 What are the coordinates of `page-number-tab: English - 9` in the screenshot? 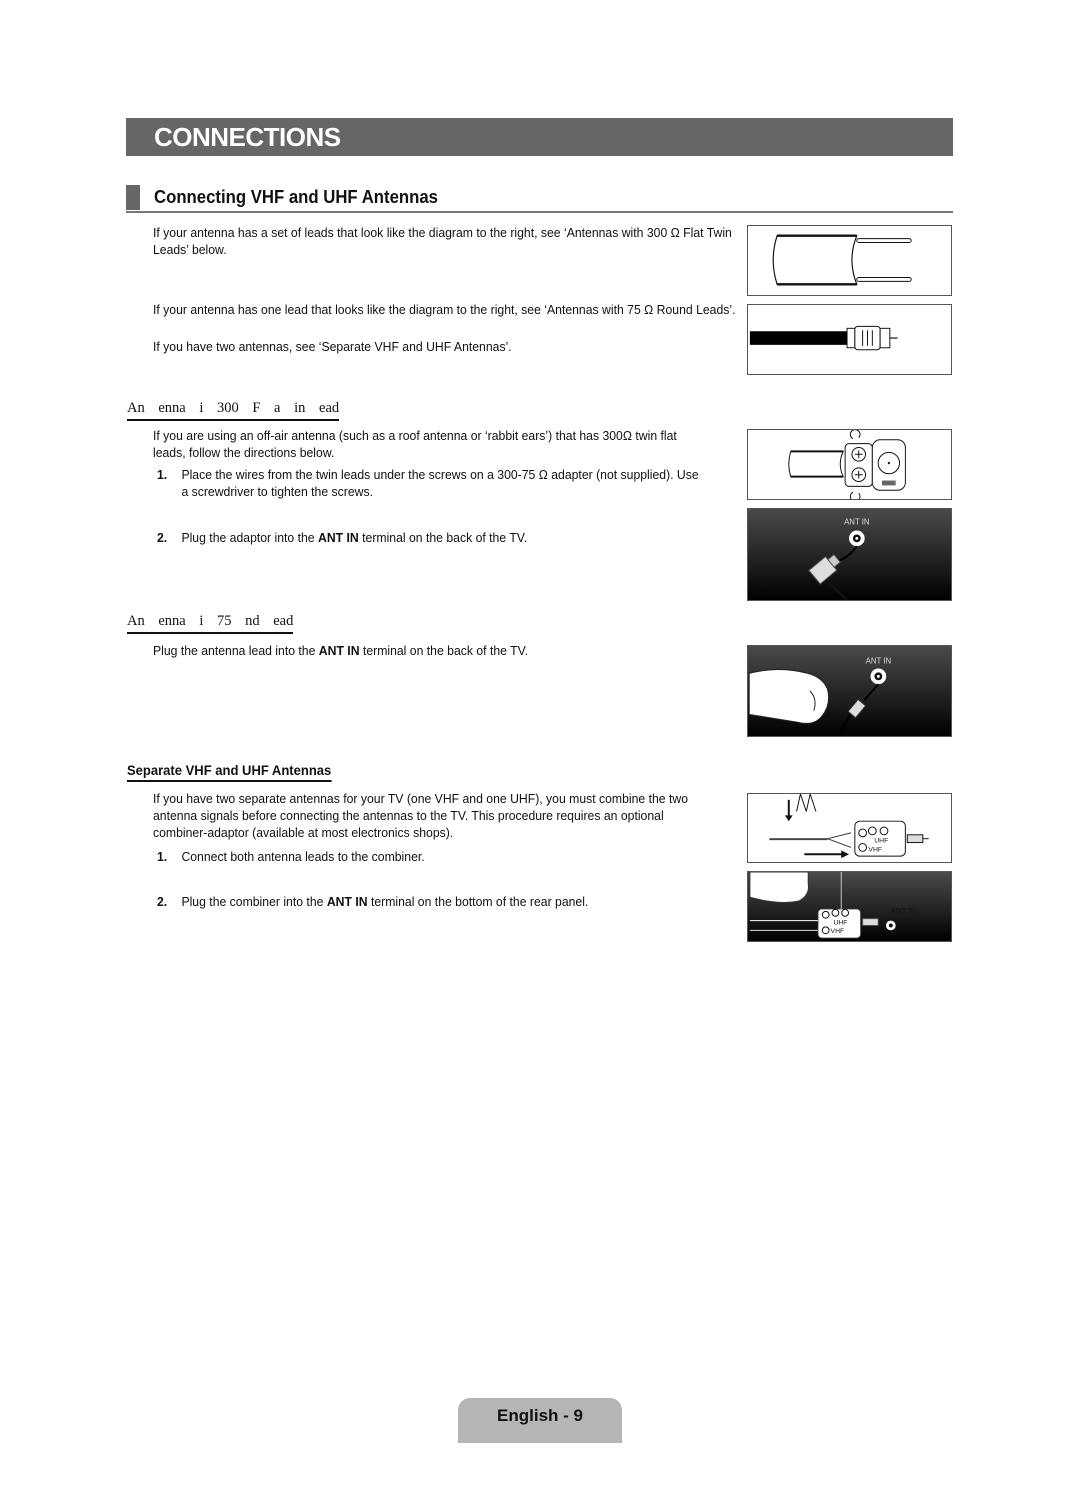 It's located at (540, 1420).